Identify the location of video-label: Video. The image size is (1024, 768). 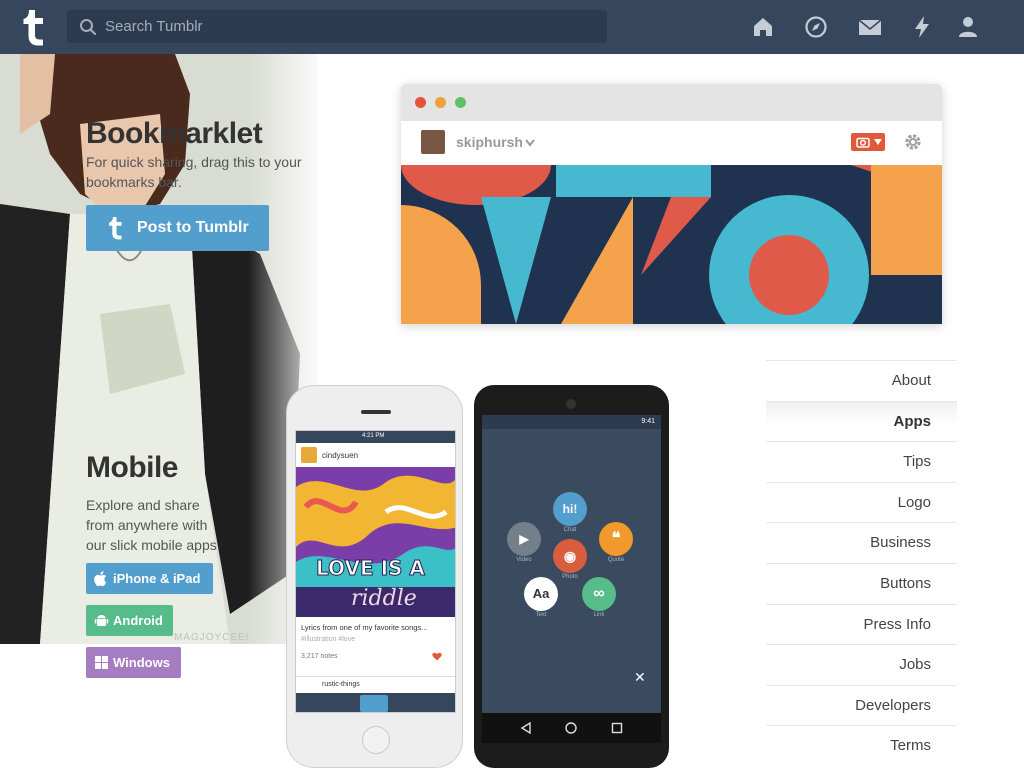
(524, 560).